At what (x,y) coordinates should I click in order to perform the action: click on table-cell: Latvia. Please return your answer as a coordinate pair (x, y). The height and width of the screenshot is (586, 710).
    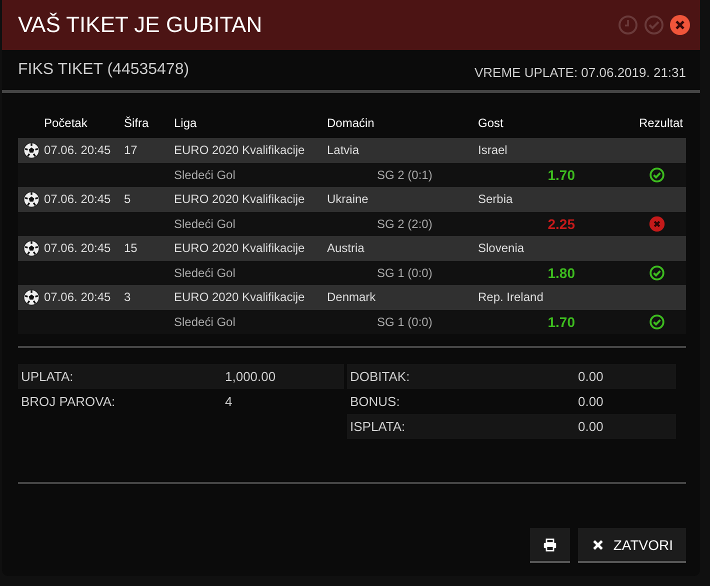
    Looking at the image, I should click on (343, 150).